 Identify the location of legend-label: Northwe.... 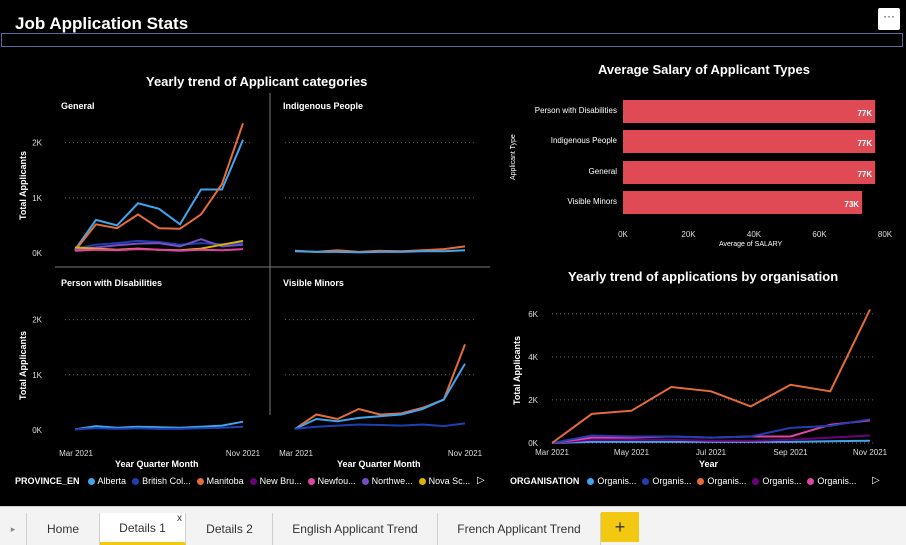
(392, 481).